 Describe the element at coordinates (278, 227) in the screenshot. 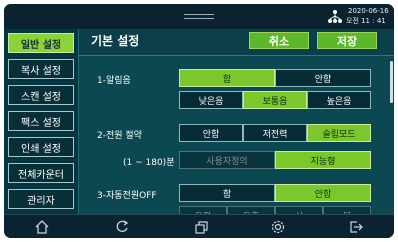

I see `settings-icon` at that location.